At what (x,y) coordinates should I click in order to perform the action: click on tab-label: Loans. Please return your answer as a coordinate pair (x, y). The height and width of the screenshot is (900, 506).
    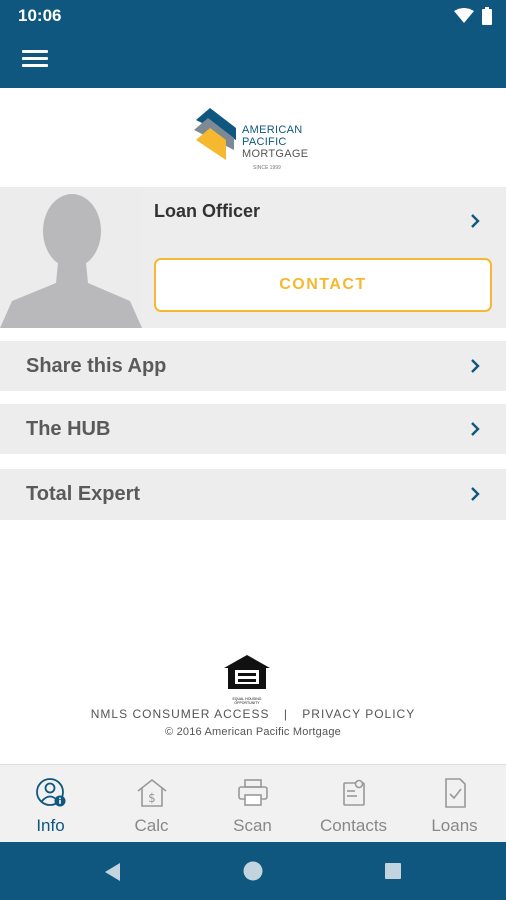
    Looking at the image, I should click on (454, 825).